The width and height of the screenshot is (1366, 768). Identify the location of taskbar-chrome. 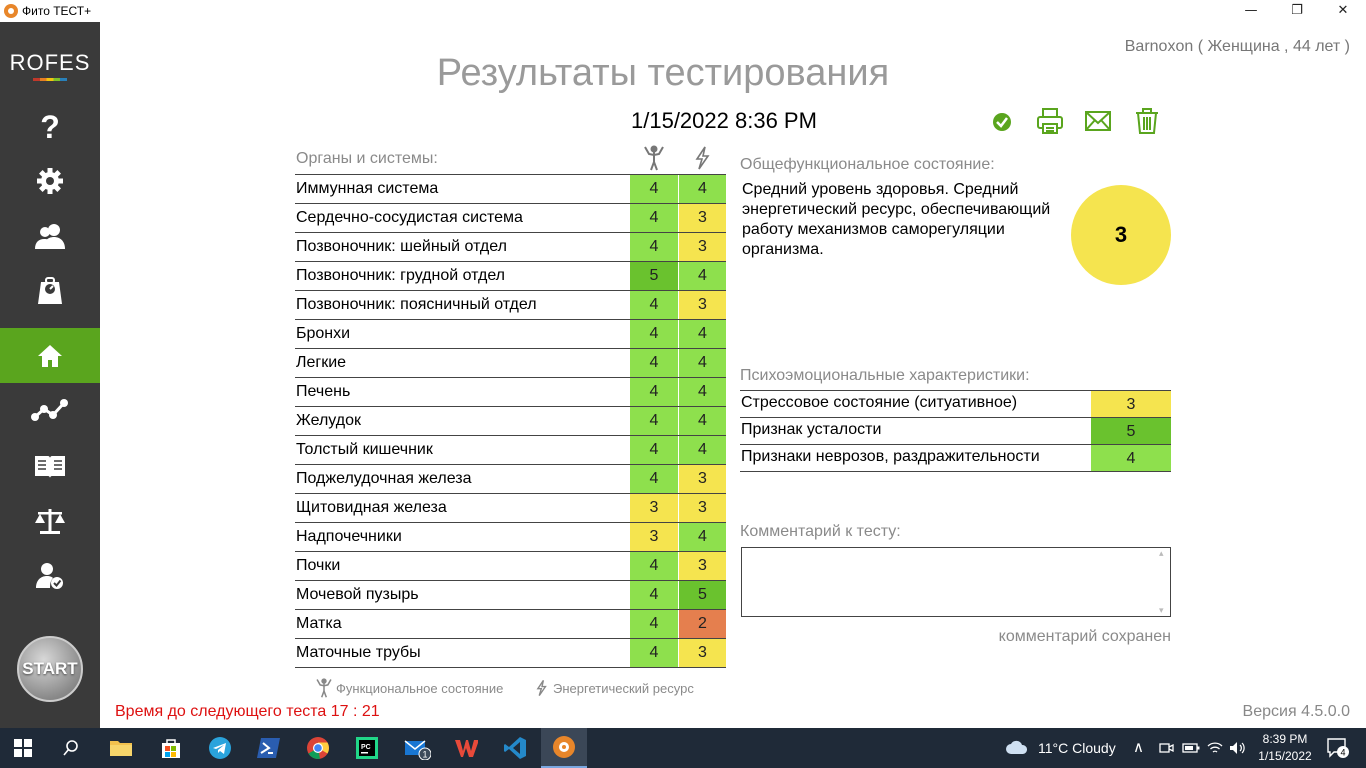
(318, 748).